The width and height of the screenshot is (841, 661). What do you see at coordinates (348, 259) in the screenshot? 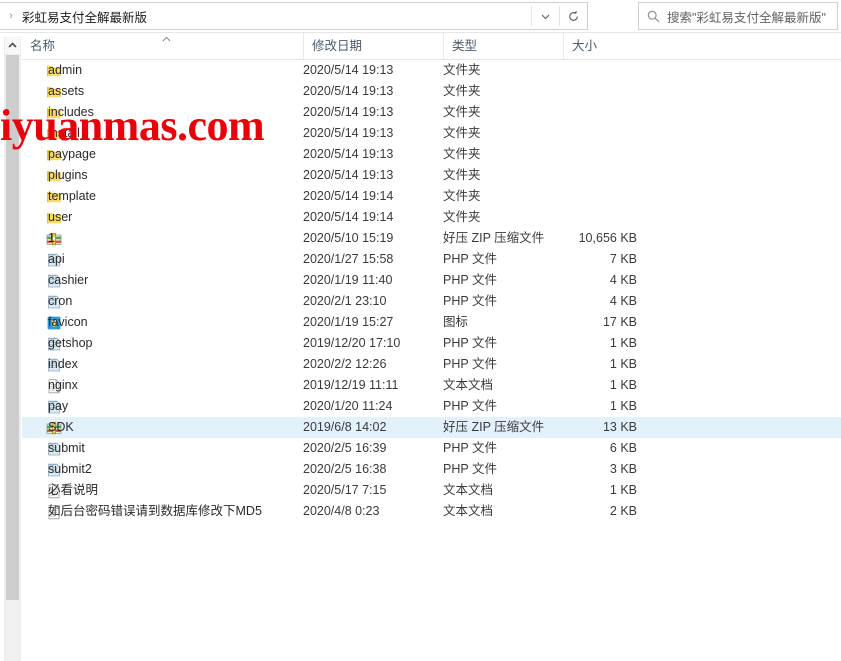
I see `file-date-cell: 2020/1/27 15:58` at bounding box center [348, 259].